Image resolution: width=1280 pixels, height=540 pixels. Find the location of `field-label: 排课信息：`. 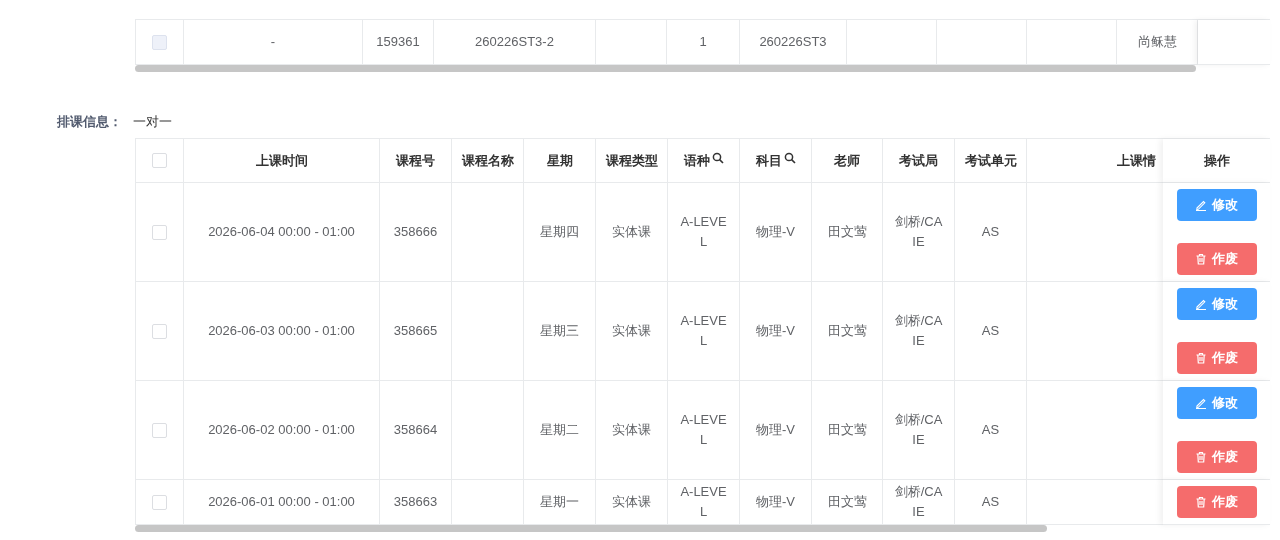

field-label: 排课信息： is located at coordinates (90, 122).